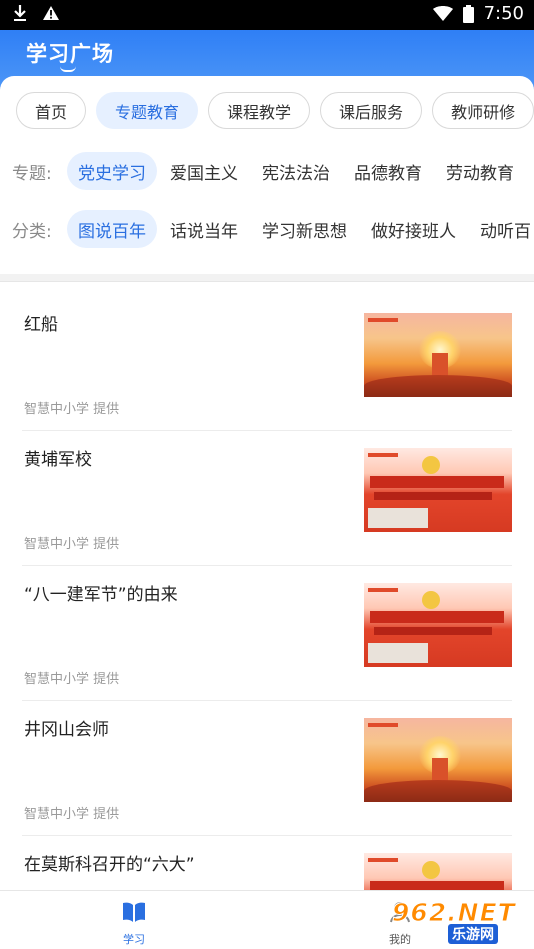  Describe the element at coordinates (109, 865) in the screenshot. I see `list-item-title: 在莫斯科召开的“六大”` at that location.